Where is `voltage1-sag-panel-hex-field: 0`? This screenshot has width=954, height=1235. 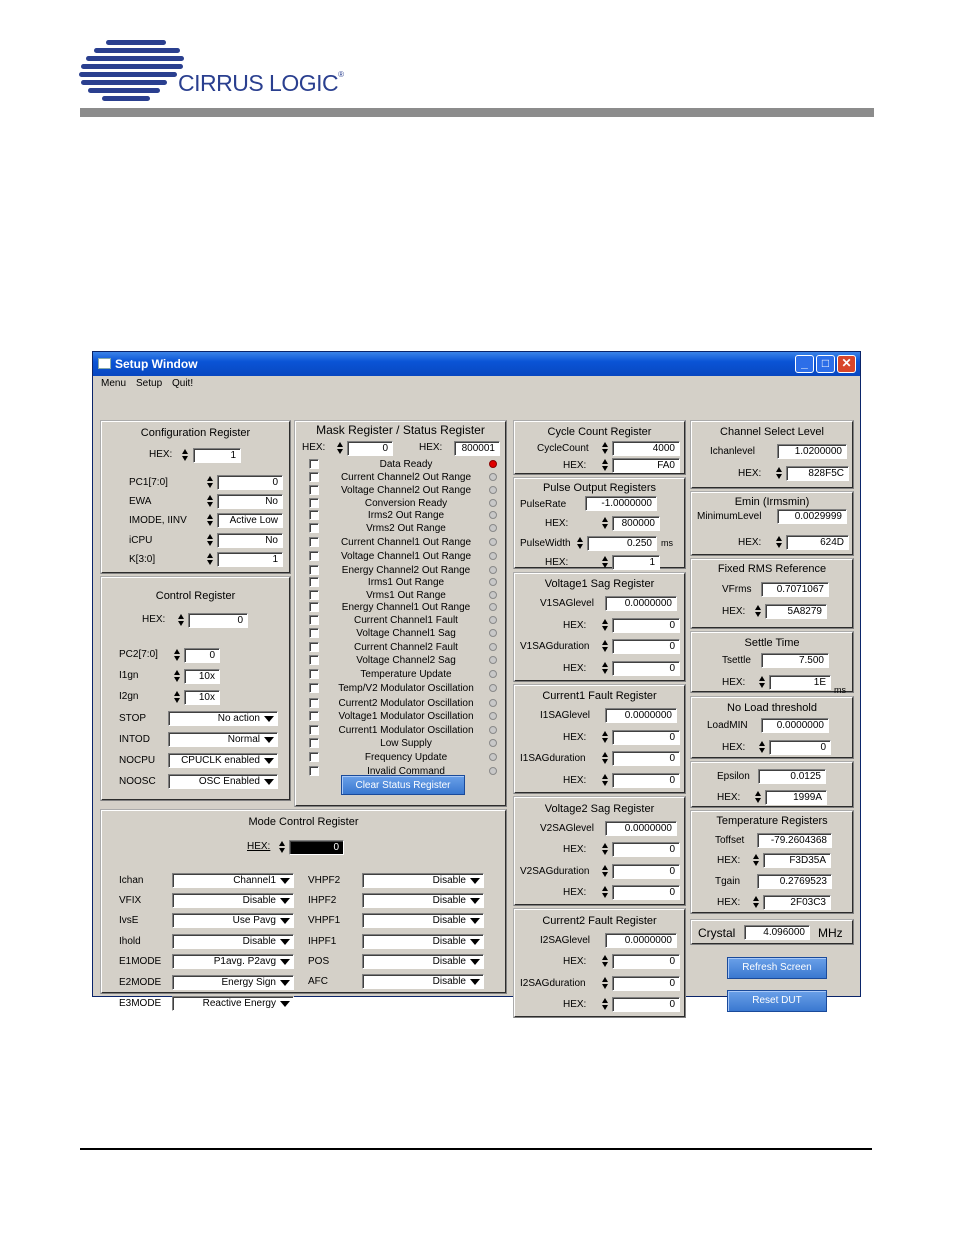
voltage1-sag-panel-hex-field: 0 is located at coordinates (646, 625).